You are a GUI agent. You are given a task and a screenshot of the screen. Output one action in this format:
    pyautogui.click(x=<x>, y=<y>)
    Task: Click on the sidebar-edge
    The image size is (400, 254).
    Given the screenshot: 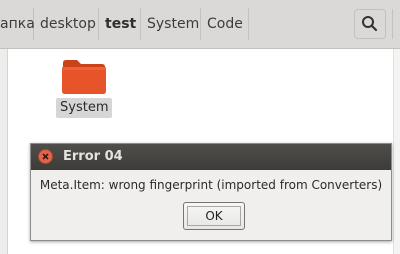 What is the action you would take?
    pyautogui.click(x=4, y=151)
    